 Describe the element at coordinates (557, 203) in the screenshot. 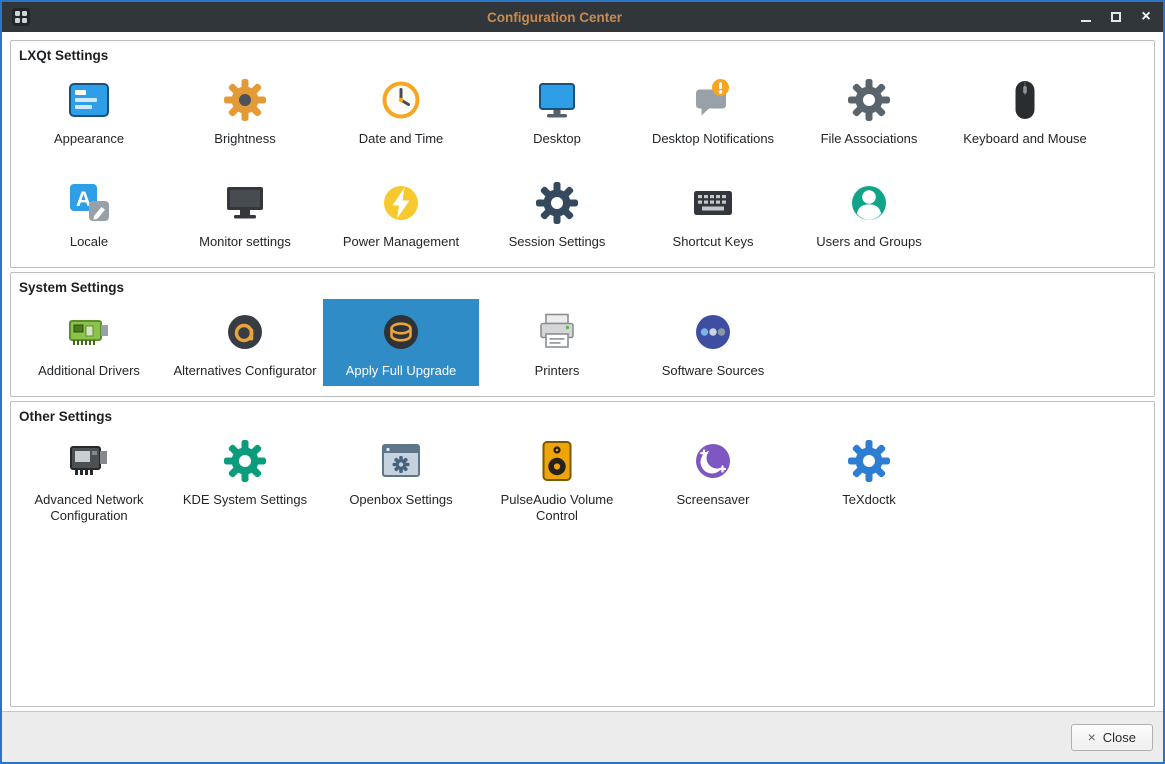

I see `session-settings-icon` at that location.